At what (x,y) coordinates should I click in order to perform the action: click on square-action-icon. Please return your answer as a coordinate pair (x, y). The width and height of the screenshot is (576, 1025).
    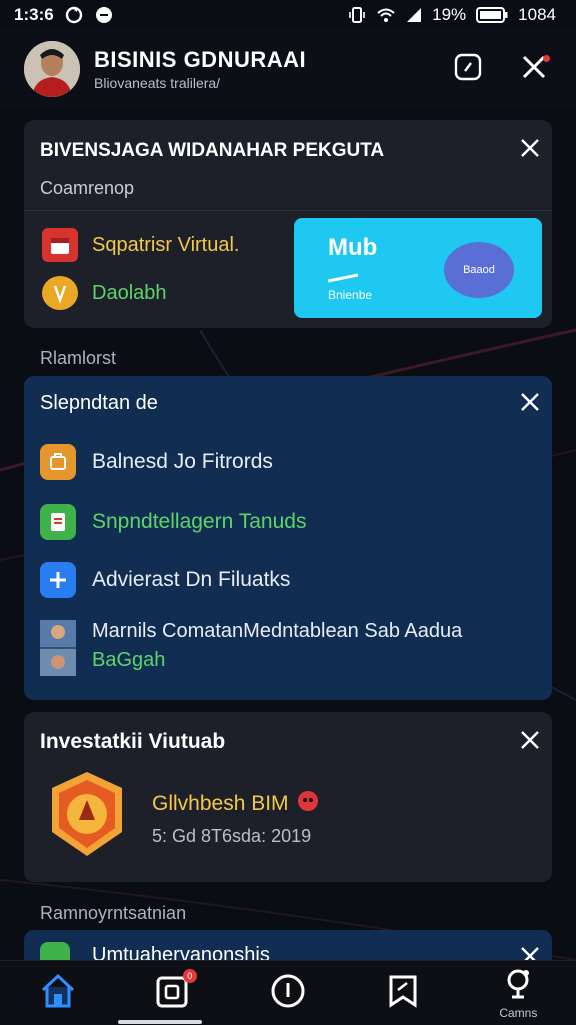
    Looking at the image, I should click on (468, 69).